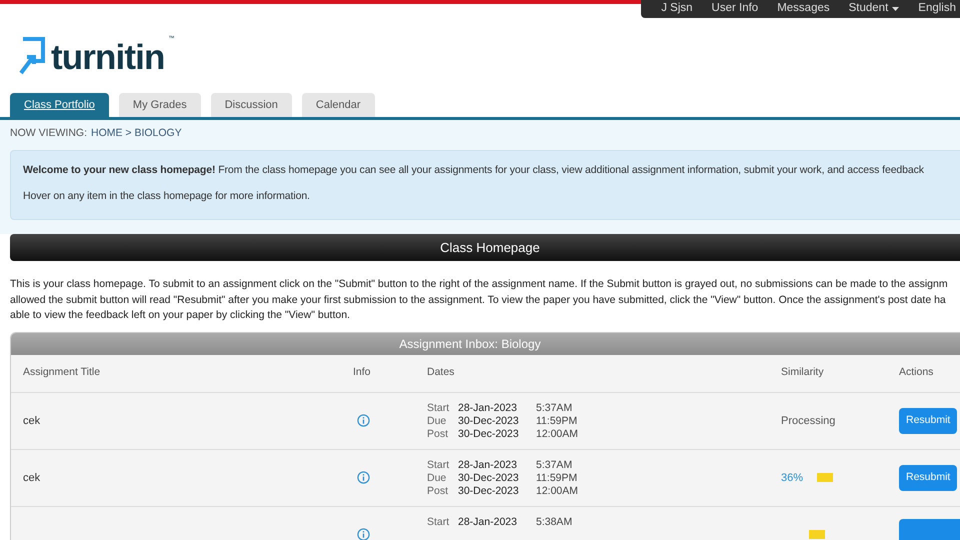 This screenshot has height=540, width=960. Describe the element at coordinates (167, 196) in the screenshot. I see `hover-hint: Hover on any item in the class homepage for more information.` at that location.